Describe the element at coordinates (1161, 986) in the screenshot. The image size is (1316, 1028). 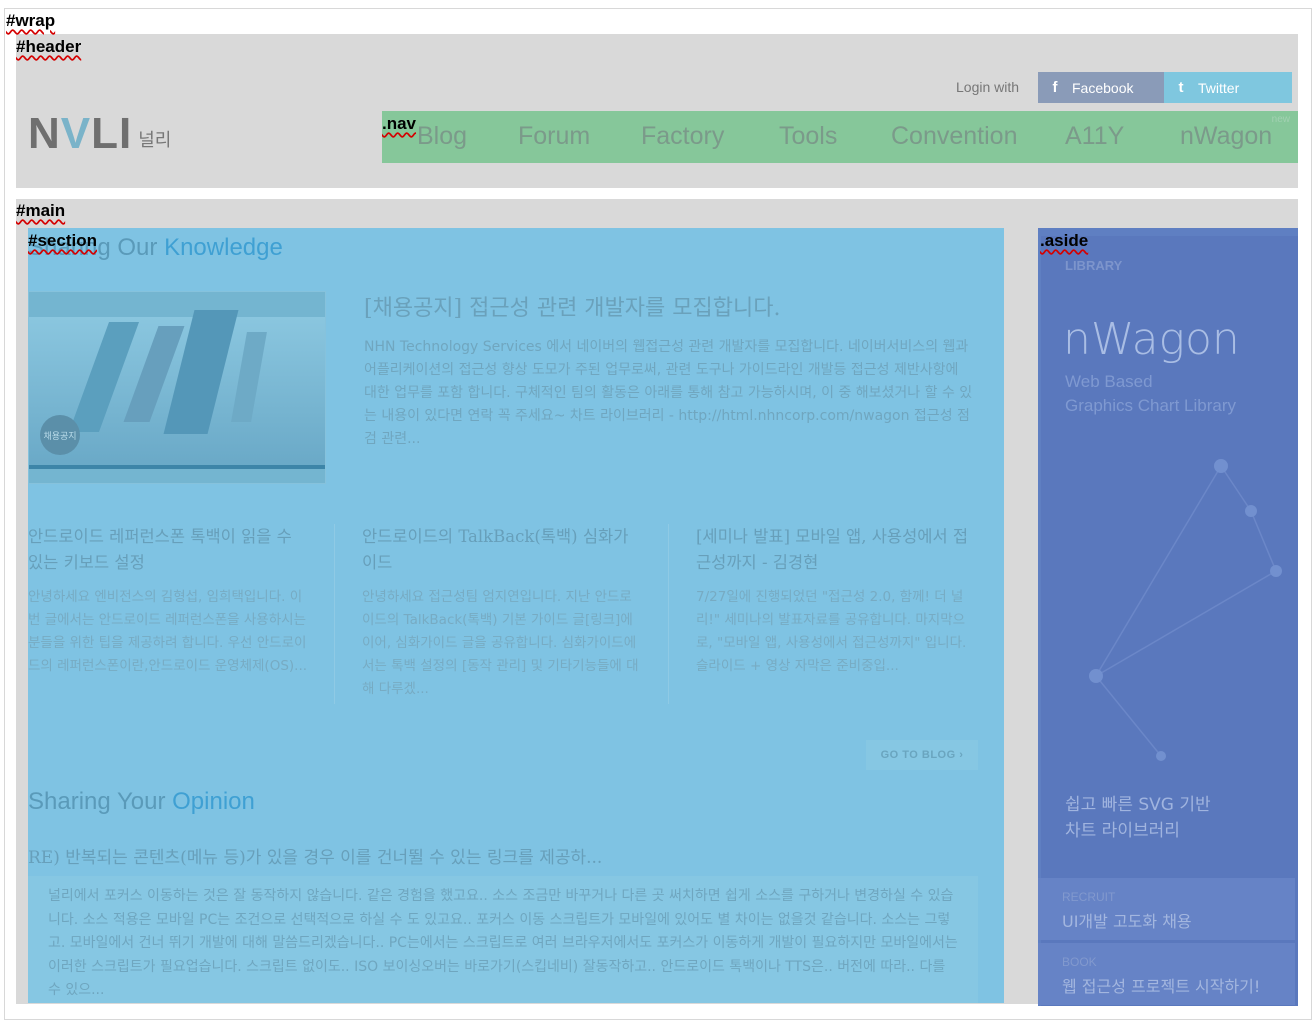
I see `book-value: 웹 접근성 프로젝트 시작하기!` at that location.